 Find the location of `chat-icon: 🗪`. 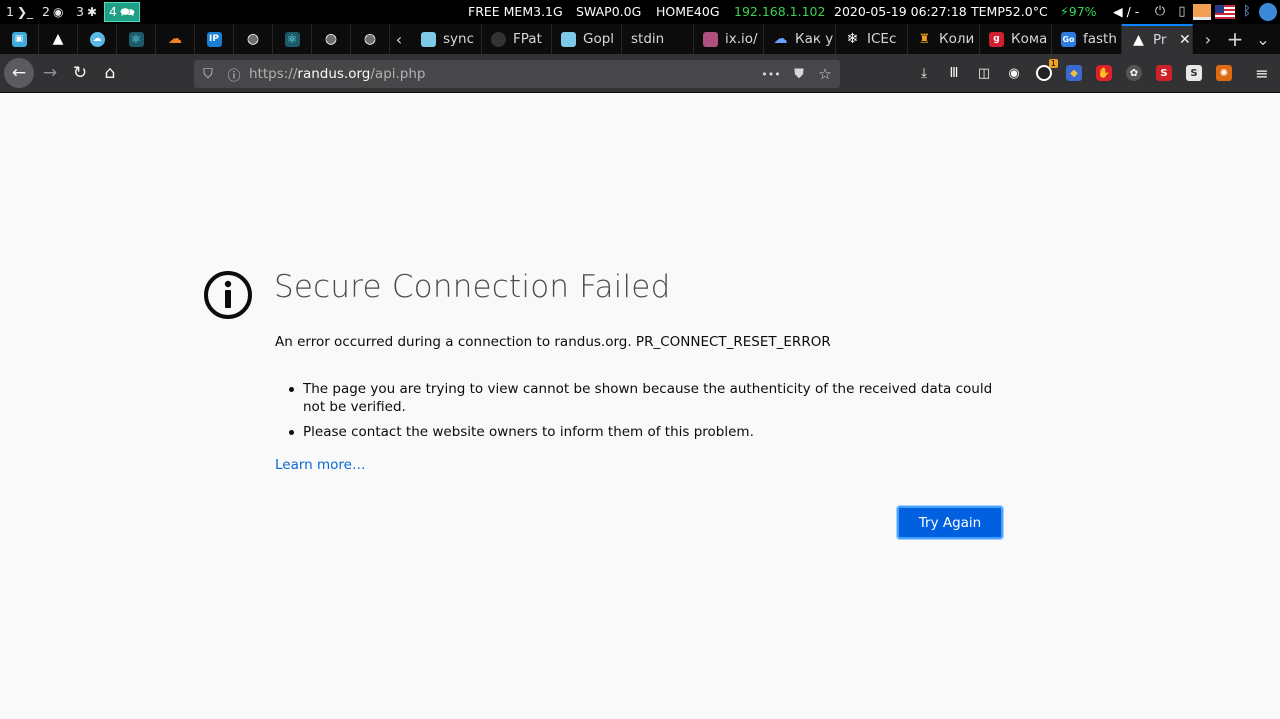

chat-icon: 🗪 is located at coordinates (127, 12).